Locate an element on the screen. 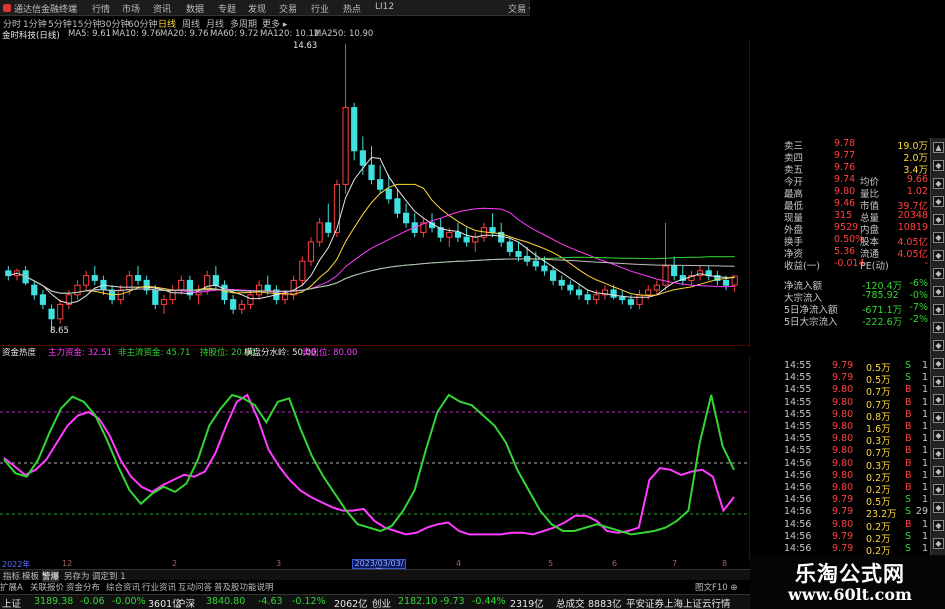  side-button-23: ◆ is located at coordinates (938, 543).